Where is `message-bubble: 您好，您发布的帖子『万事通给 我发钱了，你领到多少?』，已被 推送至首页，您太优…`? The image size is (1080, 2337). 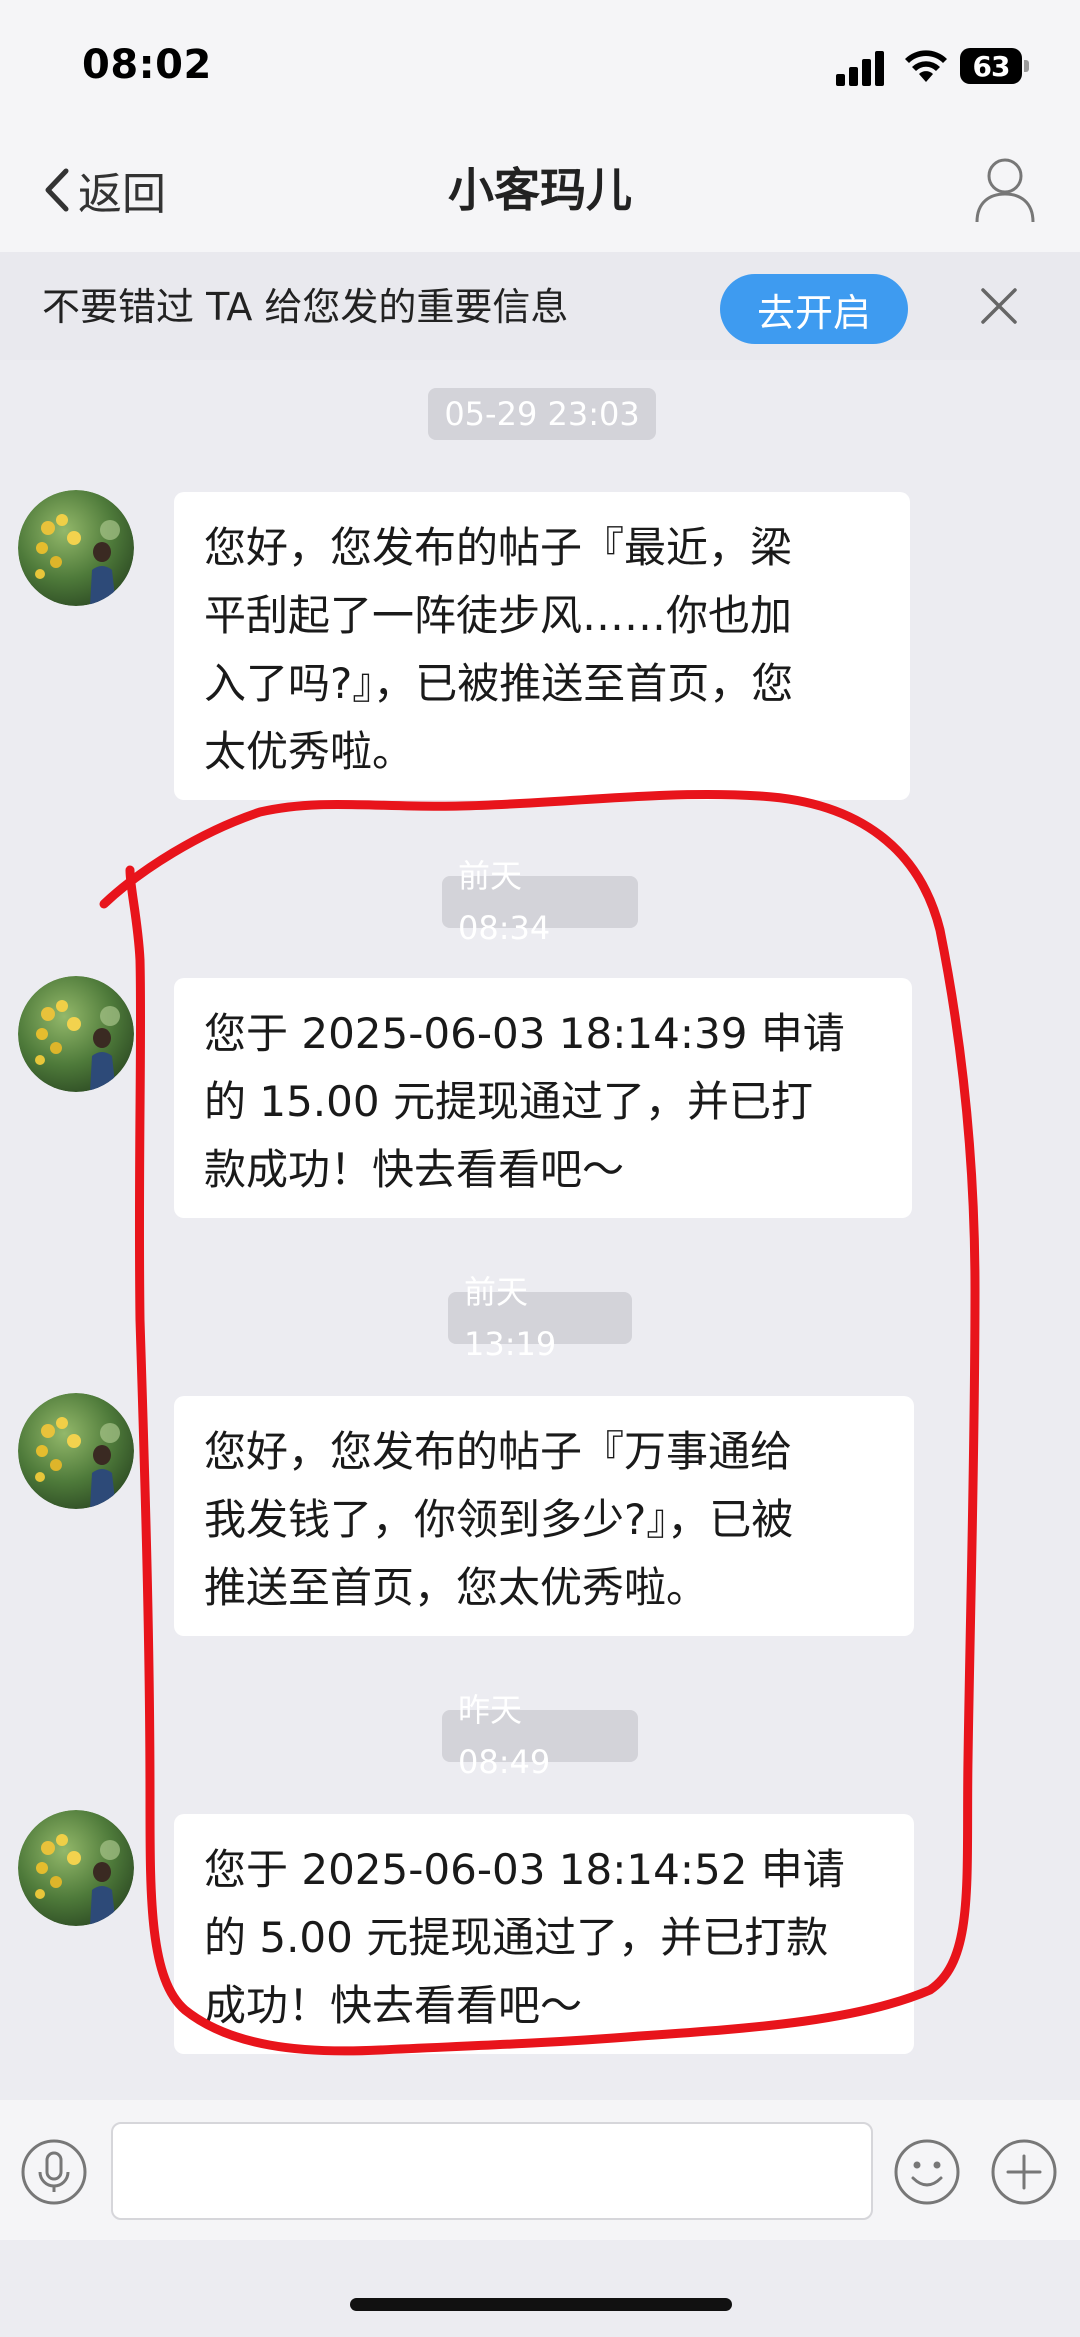 message-bubble: 您好，您发布的帖子『万事通给 我发钱了，你领到多少?』，已被 推送至首页，您太优… is located at coordinates (544, 1516).